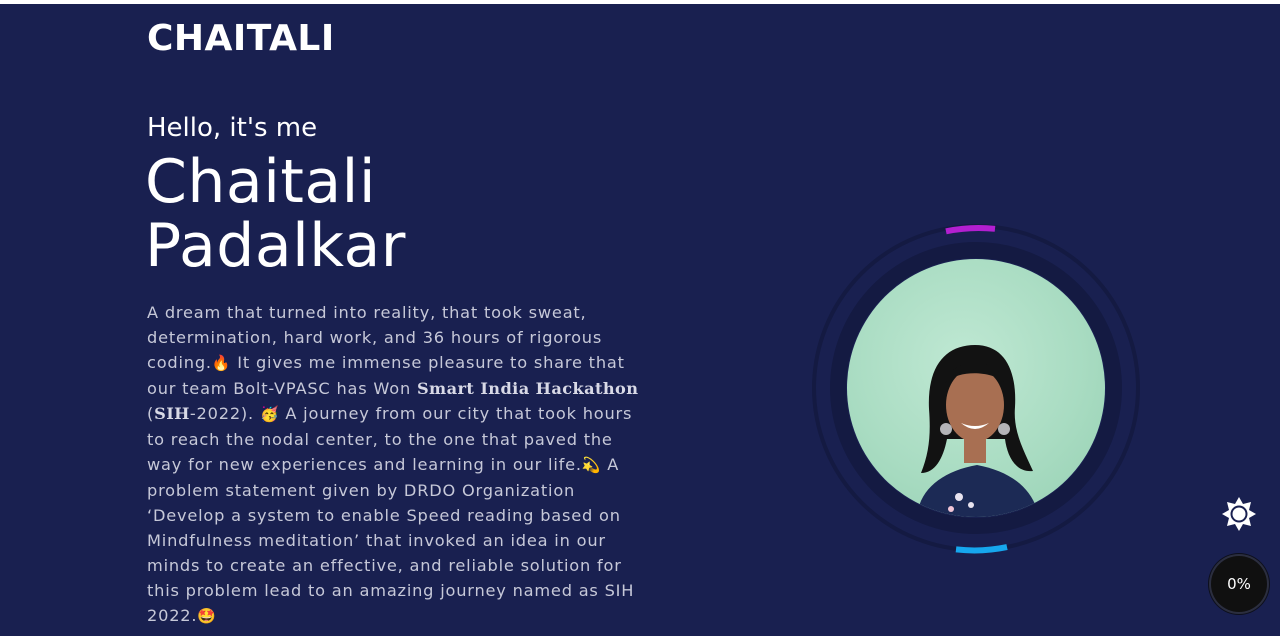 This screenshot has width=1282, height=636. Describe the element at coordinates (221, 363) in the screenshot. I see `fire-emoji: 🔥` at that location.